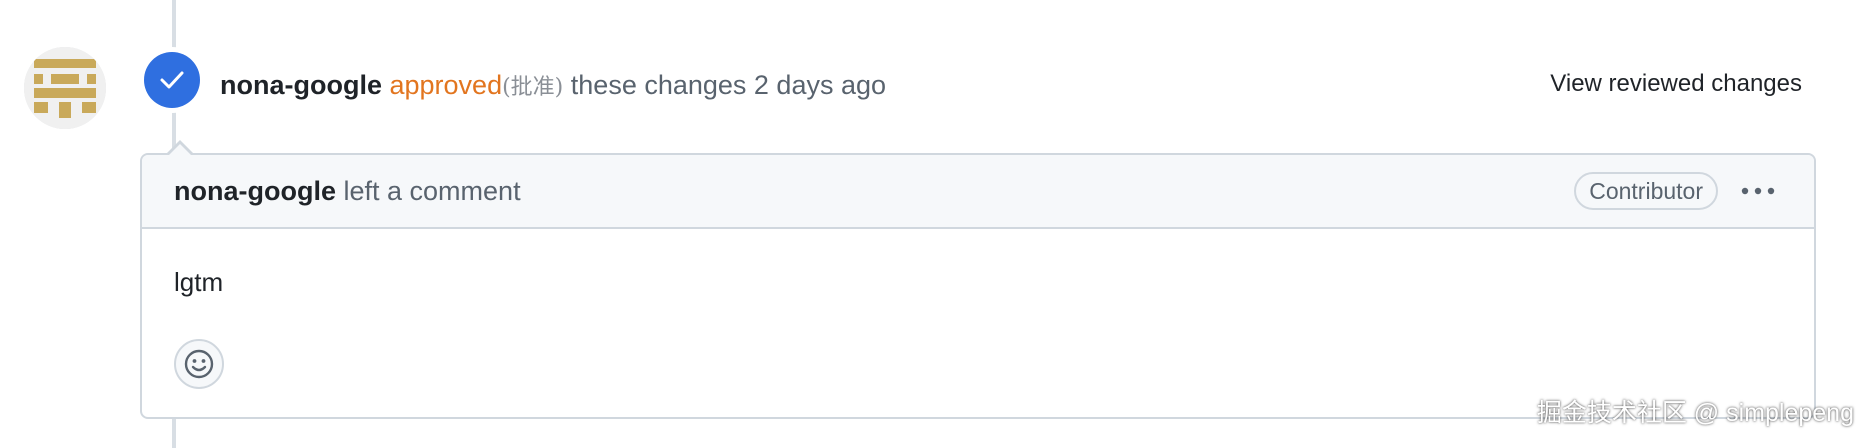 This screenshot has width=1862, height=448. I want to click on view-reviewed-changes-link: View reviewed changes, so click(1676, 84).